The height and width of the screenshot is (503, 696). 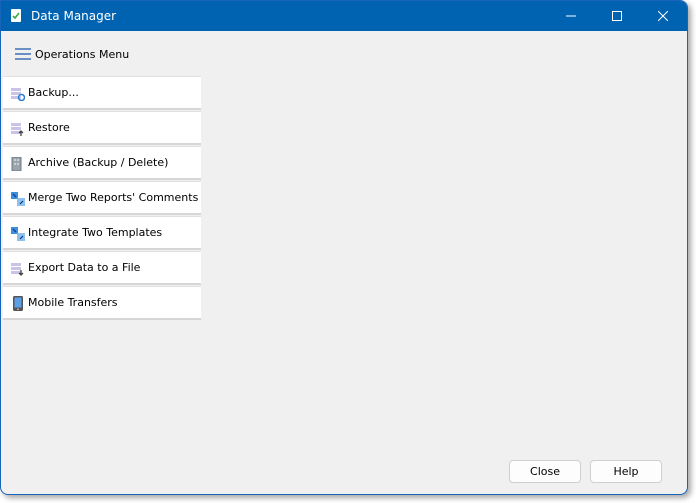 I want to click on title-bar: Data Manager, so click(x=344, y=16).